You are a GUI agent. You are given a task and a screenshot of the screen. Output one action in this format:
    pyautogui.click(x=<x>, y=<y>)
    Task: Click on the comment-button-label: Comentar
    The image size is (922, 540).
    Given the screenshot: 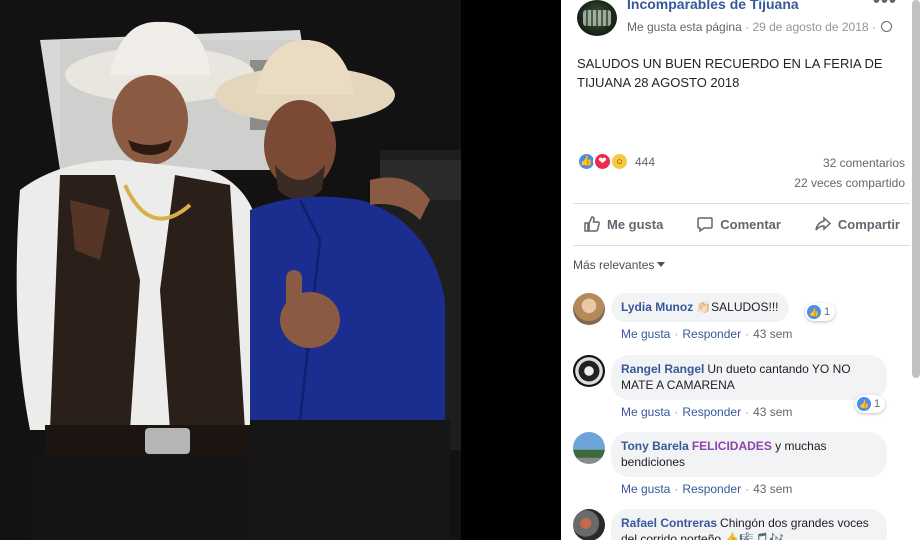 What is the action you would take?
    pyautogui.click(x=750, y=224)
    